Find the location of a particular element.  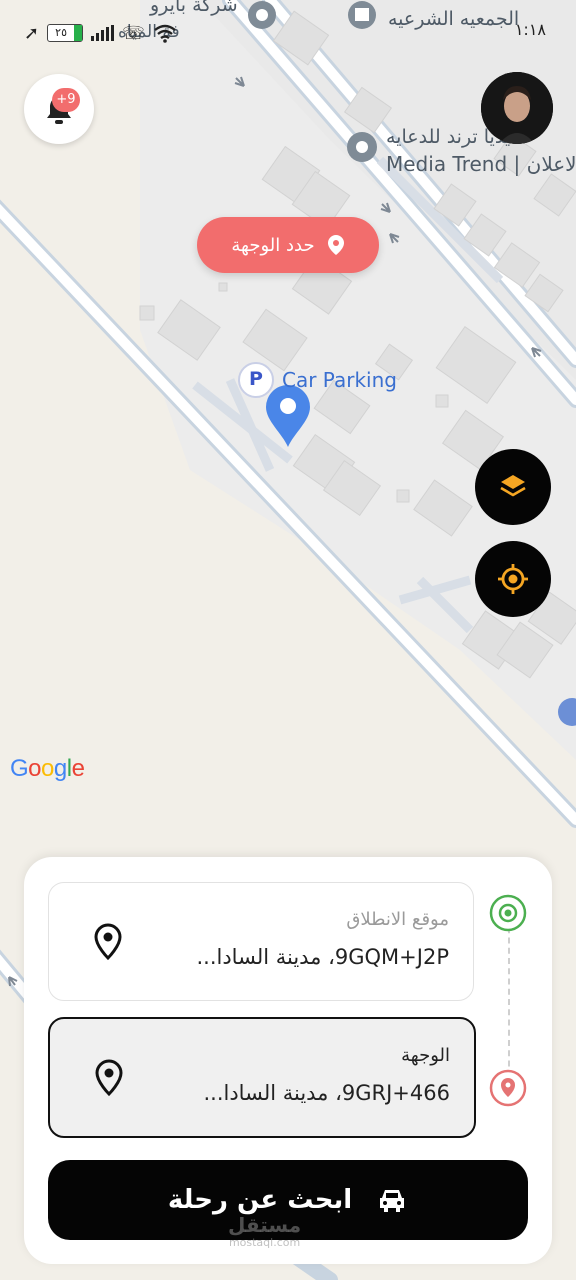

notification-badge: +9 is located at coordinates (66, 100).